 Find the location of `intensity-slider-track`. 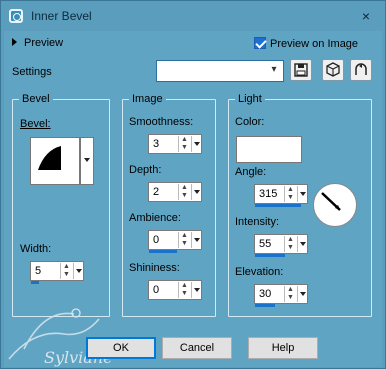

intensity-slider-track is located at coordinates (270, 255).